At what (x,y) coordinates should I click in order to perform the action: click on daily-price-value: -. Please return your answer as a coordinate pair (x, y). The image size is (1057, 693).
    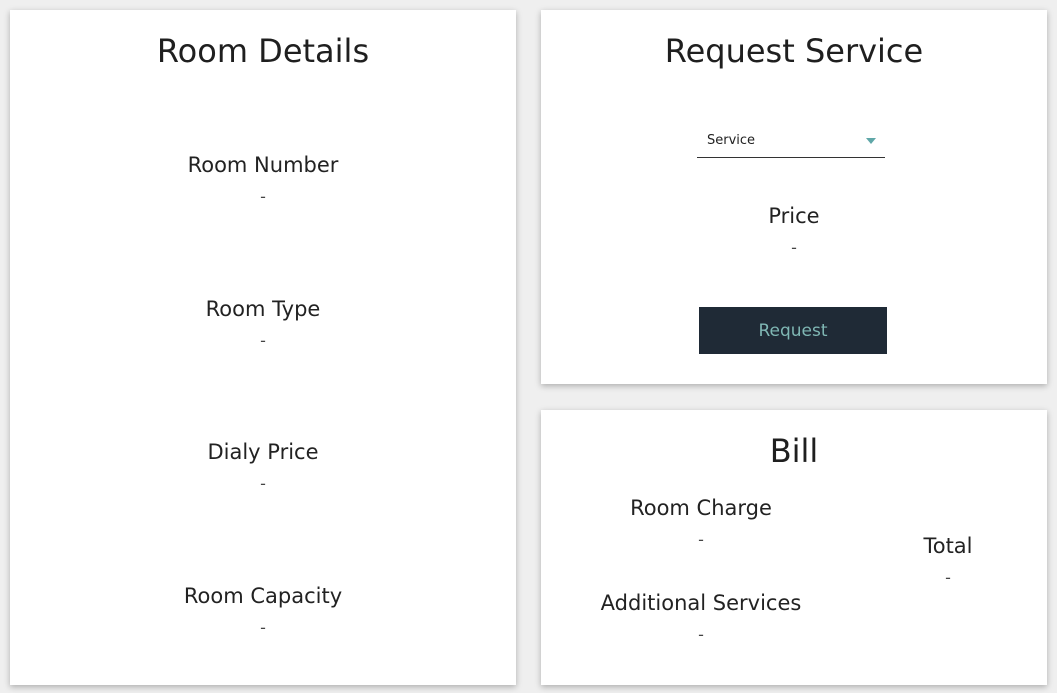
    Looking at the image, I should click on (263, 483).